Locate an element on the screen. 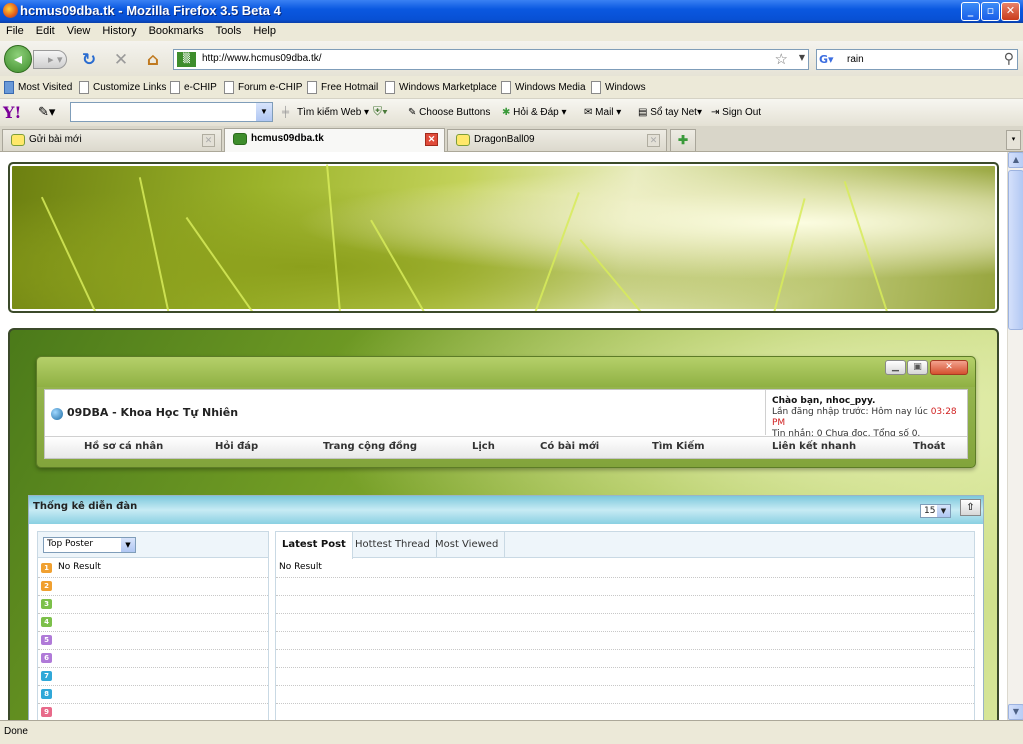 The width and height of the screenshot is (1023, 744). search-query: rain is located at coordinates (855, 59).